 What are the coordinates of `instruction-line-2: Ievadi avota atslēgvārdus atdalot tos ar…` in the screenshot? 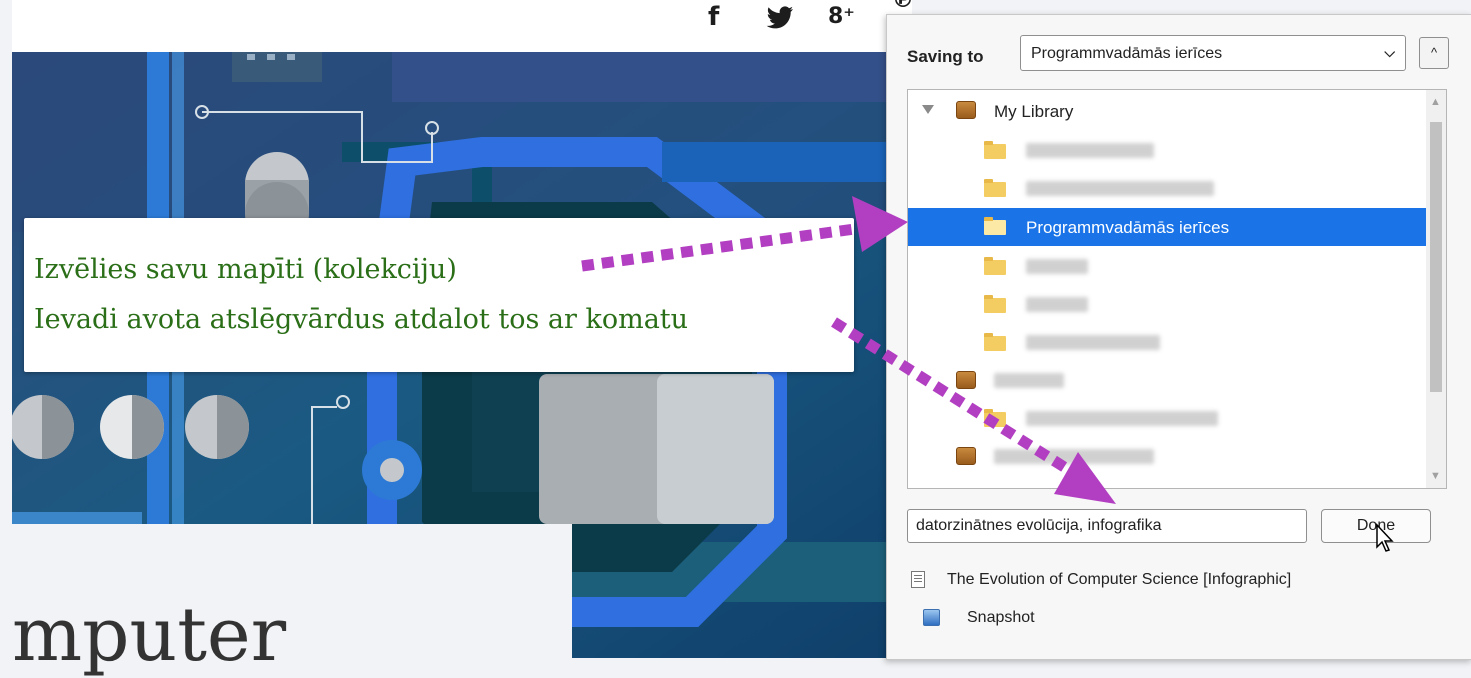 It's located at (361, 319).